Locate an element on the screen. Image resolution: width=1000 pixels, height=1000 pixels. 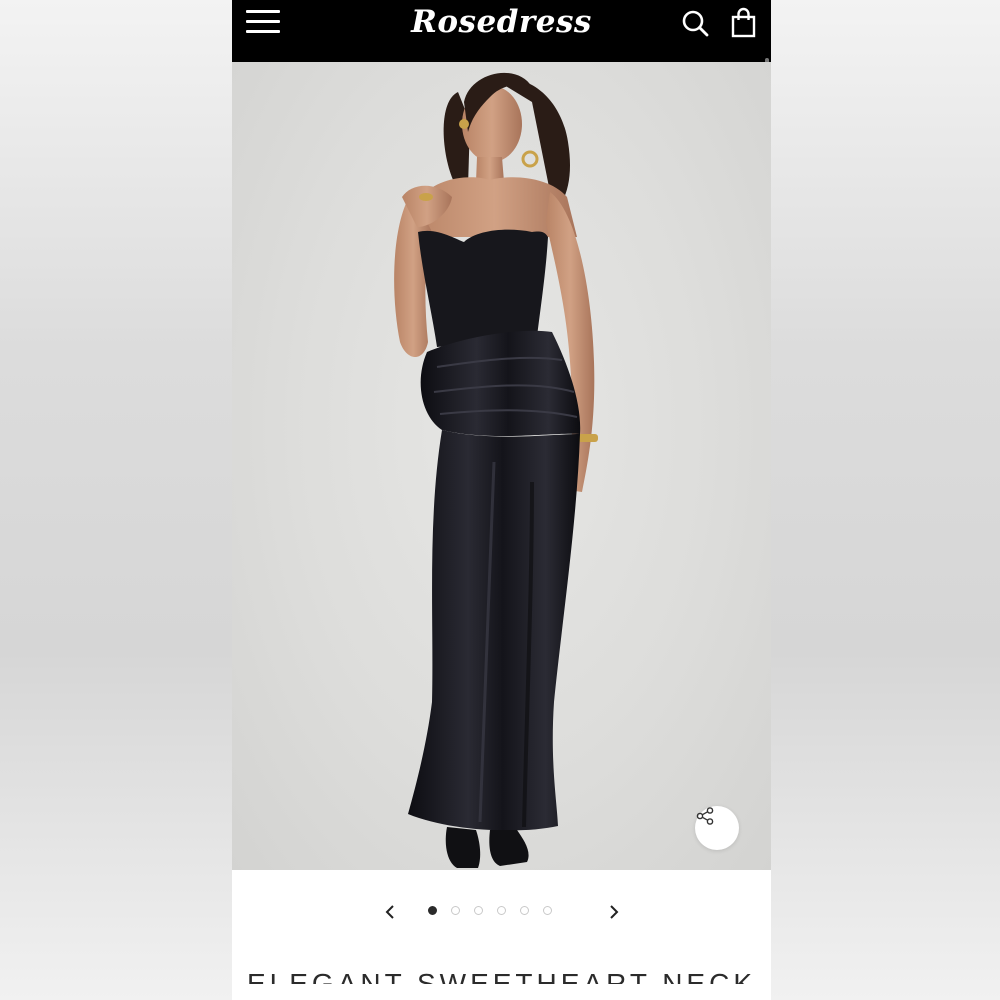
menu-icon is located at coordinates (264, 23).